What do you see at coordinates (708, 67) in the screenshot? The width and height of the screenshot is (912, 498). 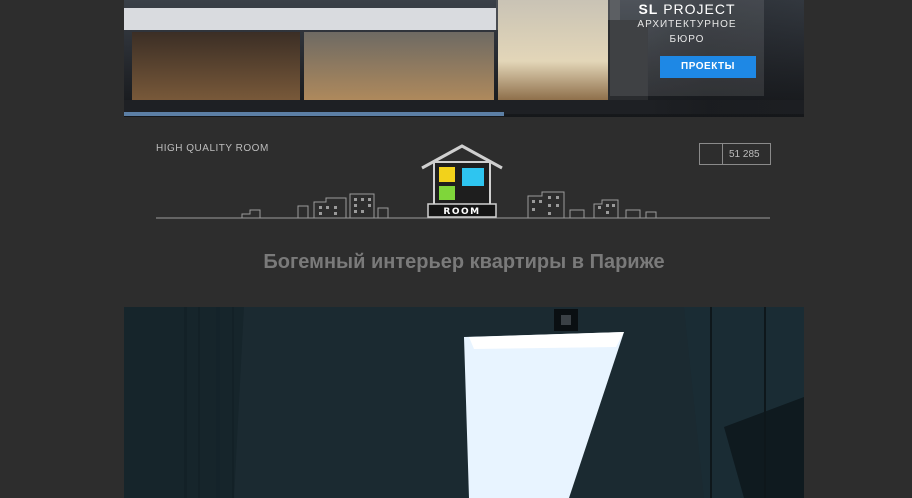 I see `projects-button: ПРОЕКТЫ` at bounding box center [708, 67].